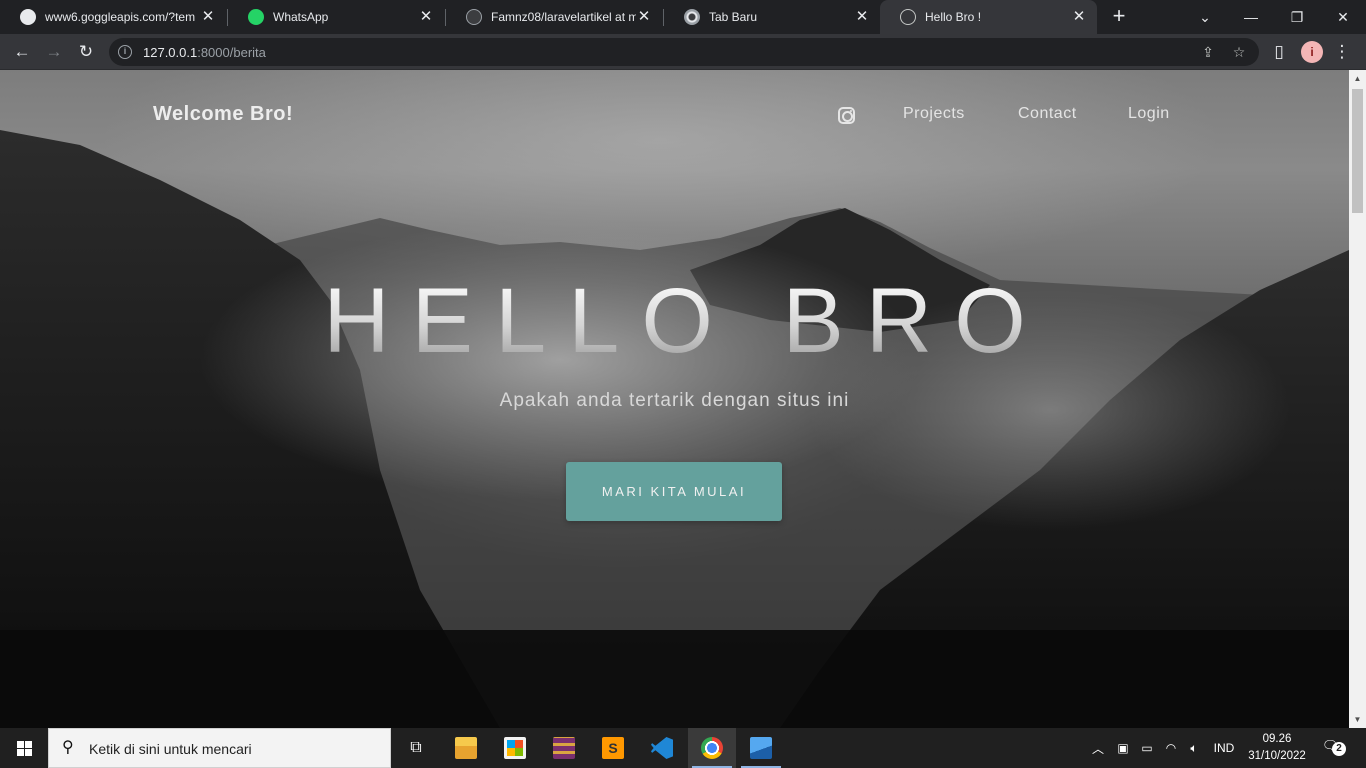 The height and width of the screenshot is (768, 1366). What do you see at coordinates (22, 52) in the screenshot?
I see `back-button: ←` at bounding box center [22, 52].